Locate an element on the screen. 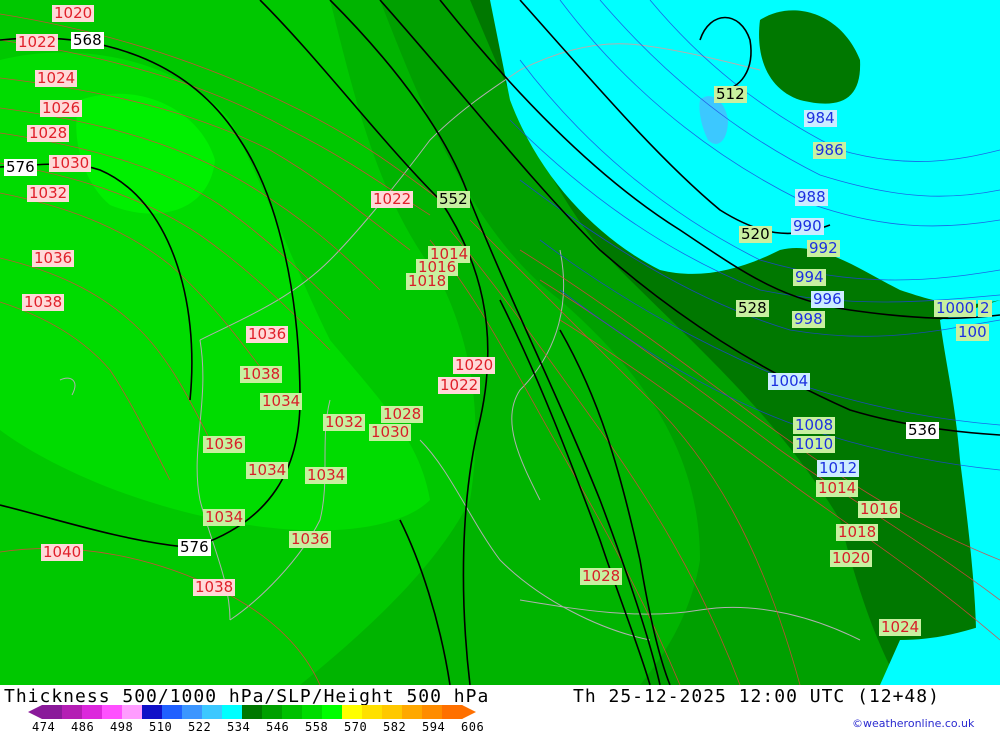 This screenshot has width=1000, height=734. isobar-label: 996 is located at coordinates (827, 299).